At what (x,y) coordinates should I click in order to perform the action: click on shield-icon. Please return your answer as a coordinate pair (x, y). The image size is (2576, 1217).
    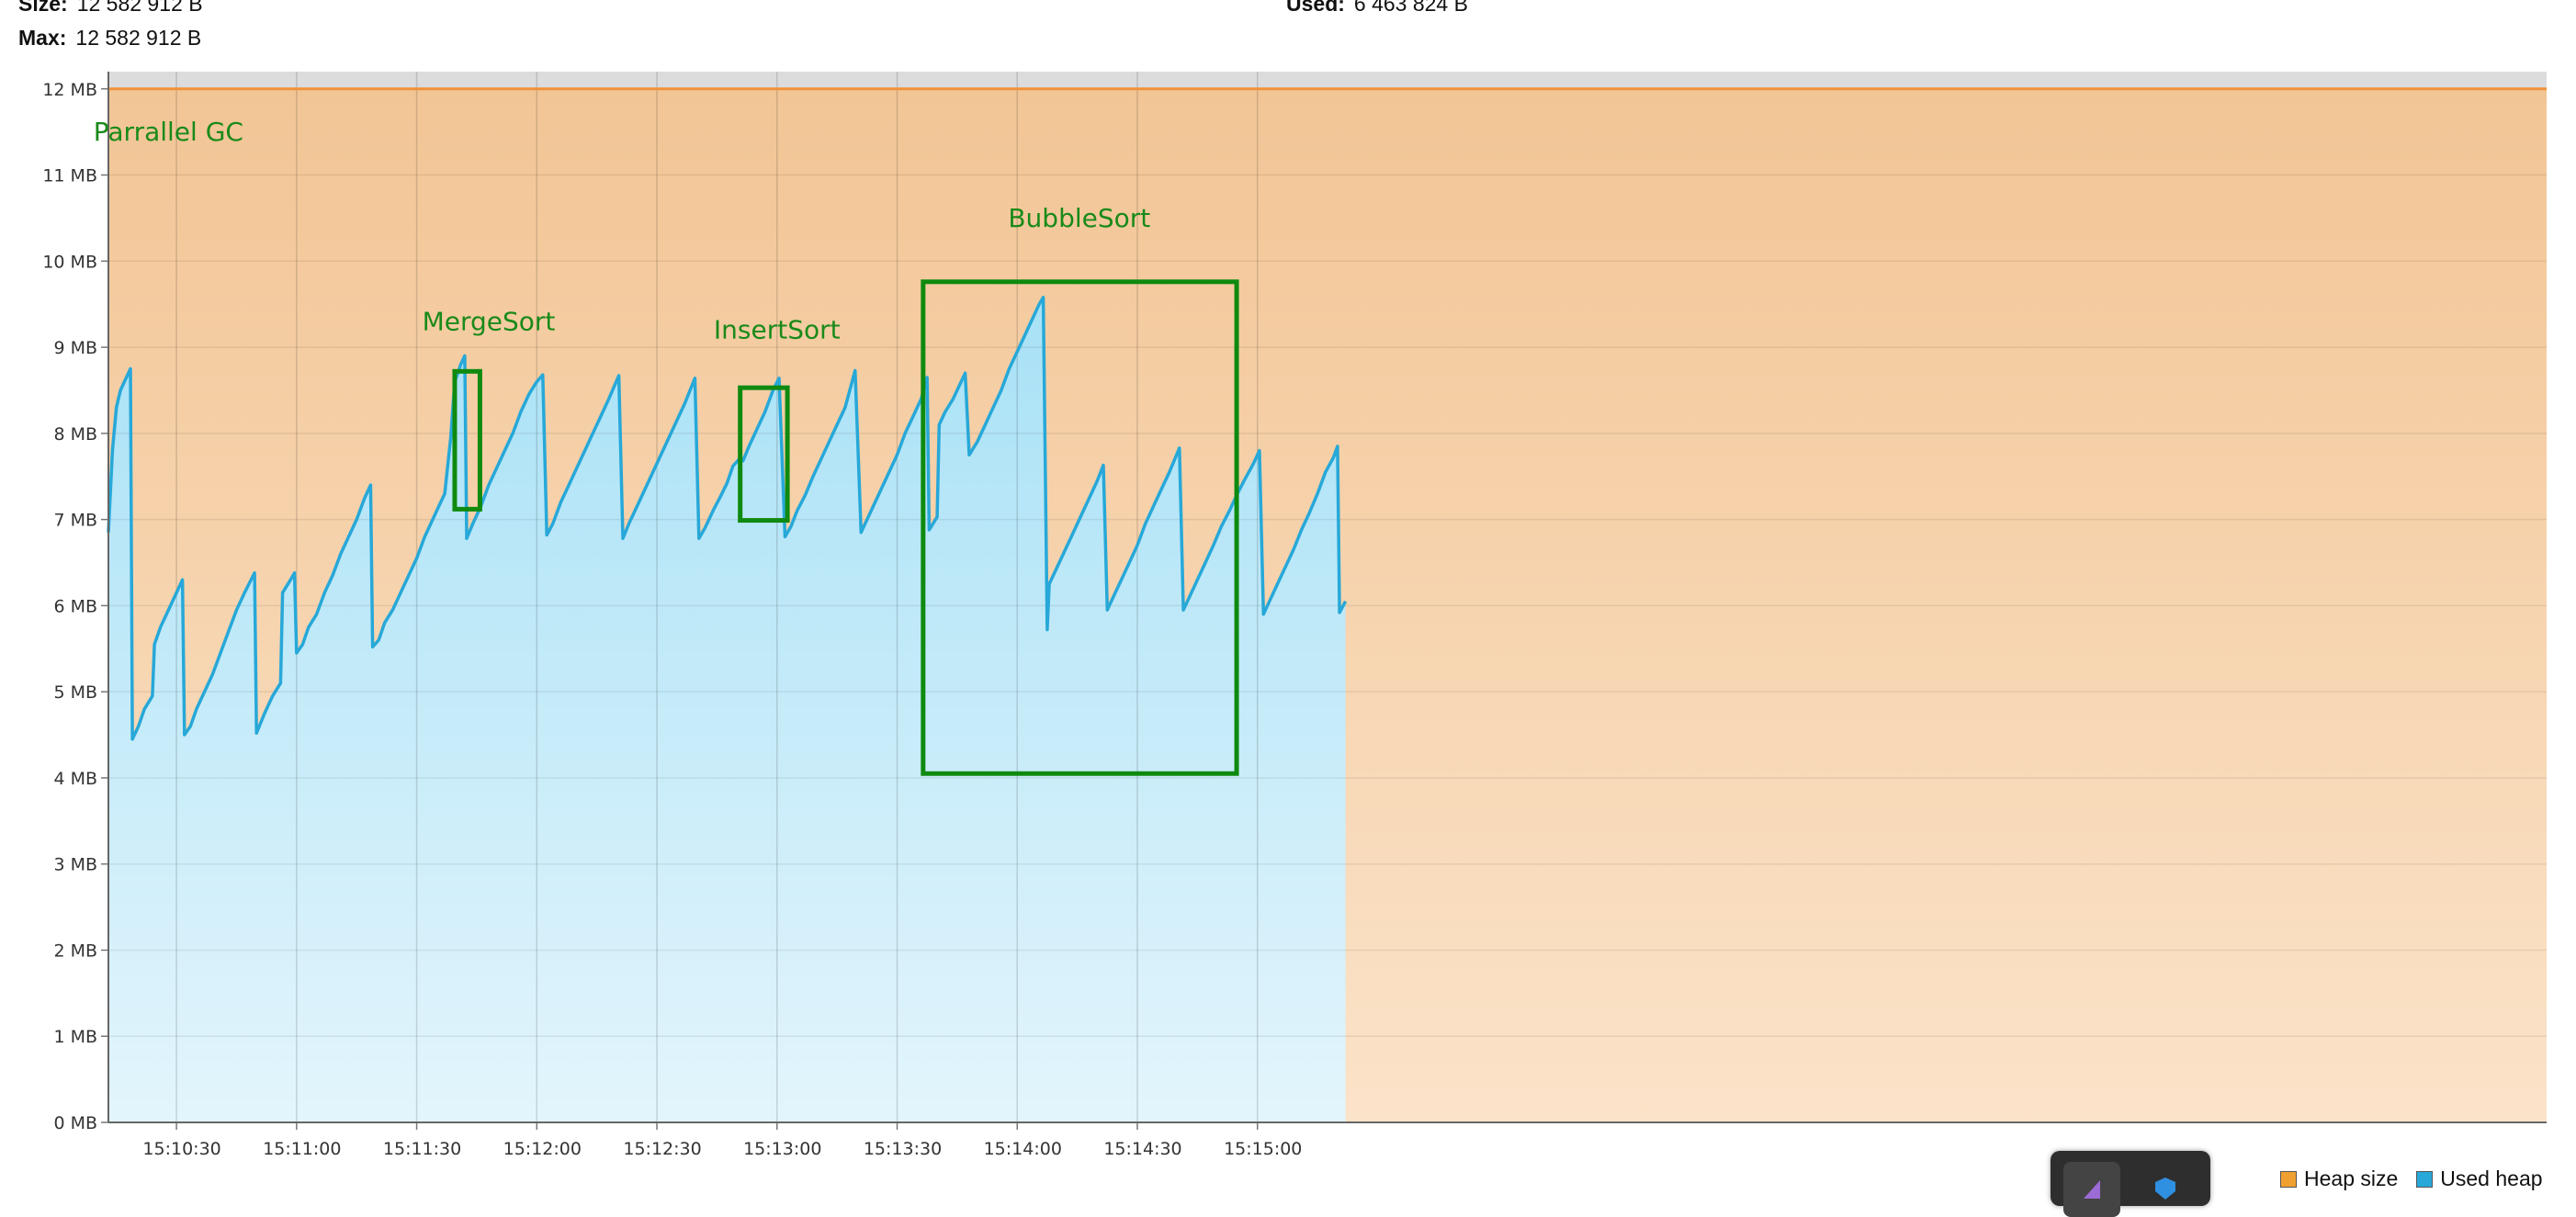
    Looking at the image, I should click on (2165, 1189).